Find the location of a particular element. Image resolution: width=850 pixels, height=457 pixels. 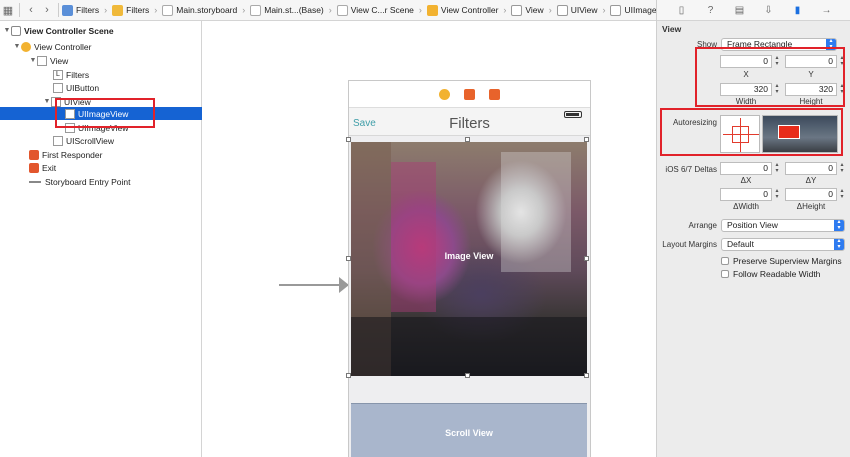

file-inspector-icon: ▯ is located at coordinates (682, 10).